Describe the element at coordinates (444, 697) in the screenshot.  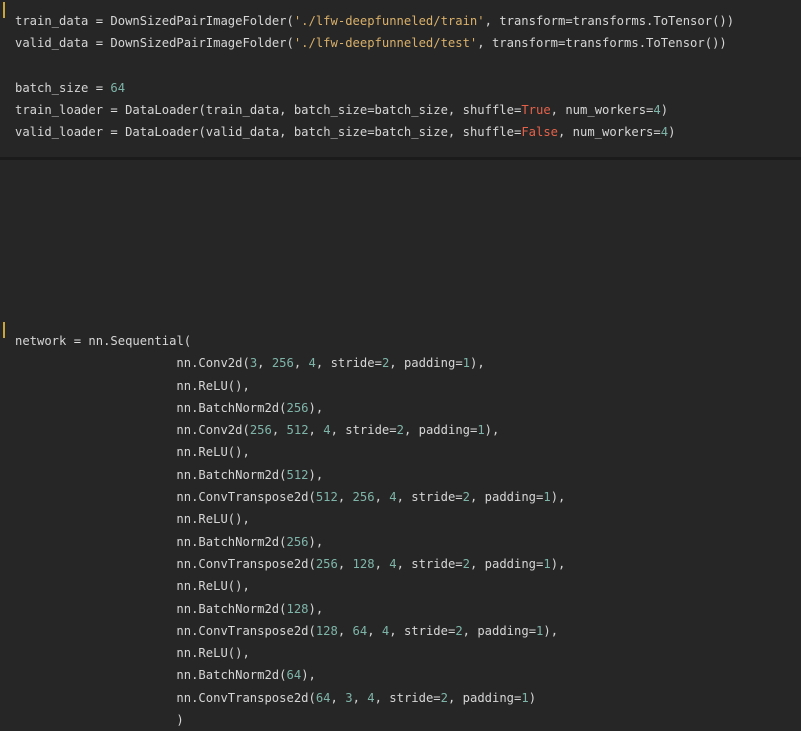
I see `code-token-num: 2` at that location.